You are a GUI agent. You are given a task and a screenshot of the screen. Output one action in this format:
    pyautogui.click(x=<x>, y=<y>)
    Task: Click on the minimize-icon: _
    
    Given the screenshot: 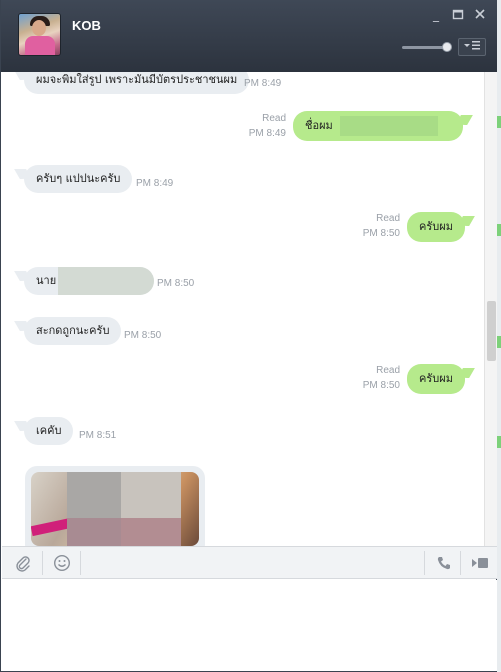 What is the action you would take?
    pyautogui.click(x=436, y=15)
    